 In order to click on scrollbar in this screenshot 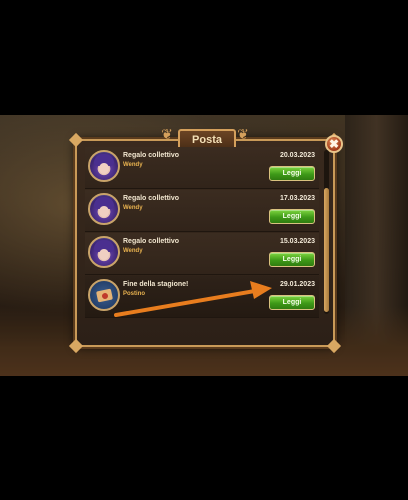, I will do `click(326, 232)`.